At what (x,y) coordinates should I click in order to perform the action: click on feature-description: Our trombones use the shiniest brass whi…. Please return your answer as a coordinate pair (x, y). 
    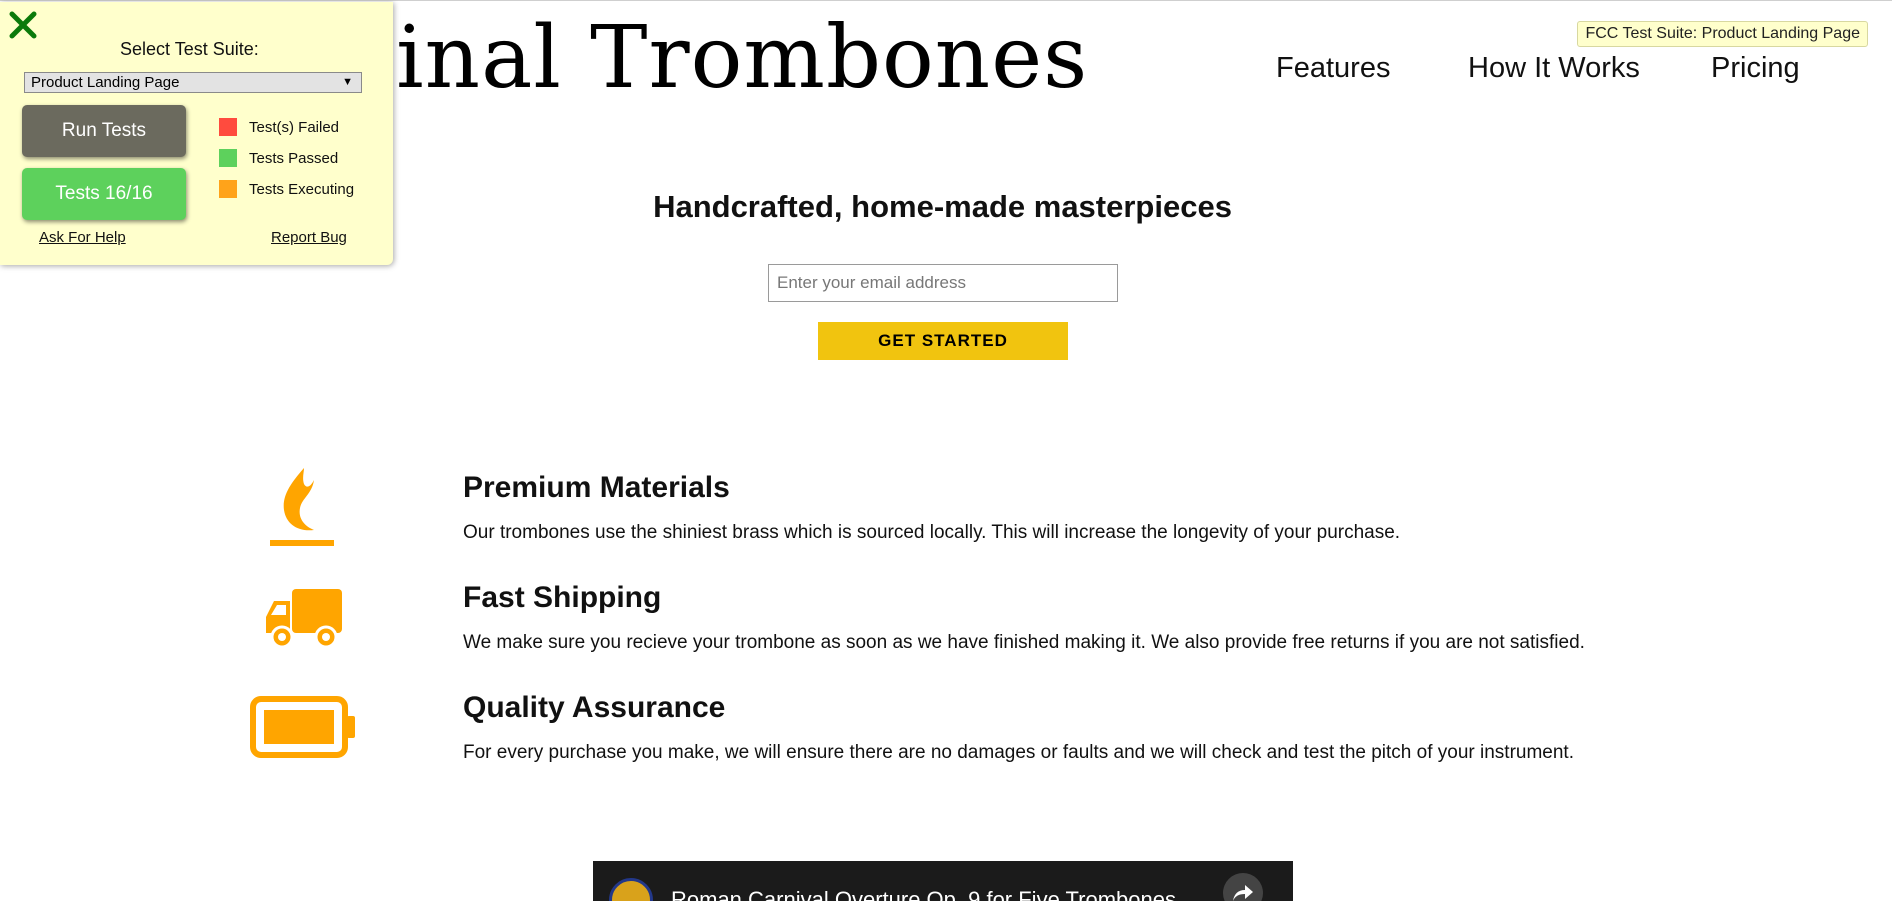
    Looking at the image, I should click on (932, 532).